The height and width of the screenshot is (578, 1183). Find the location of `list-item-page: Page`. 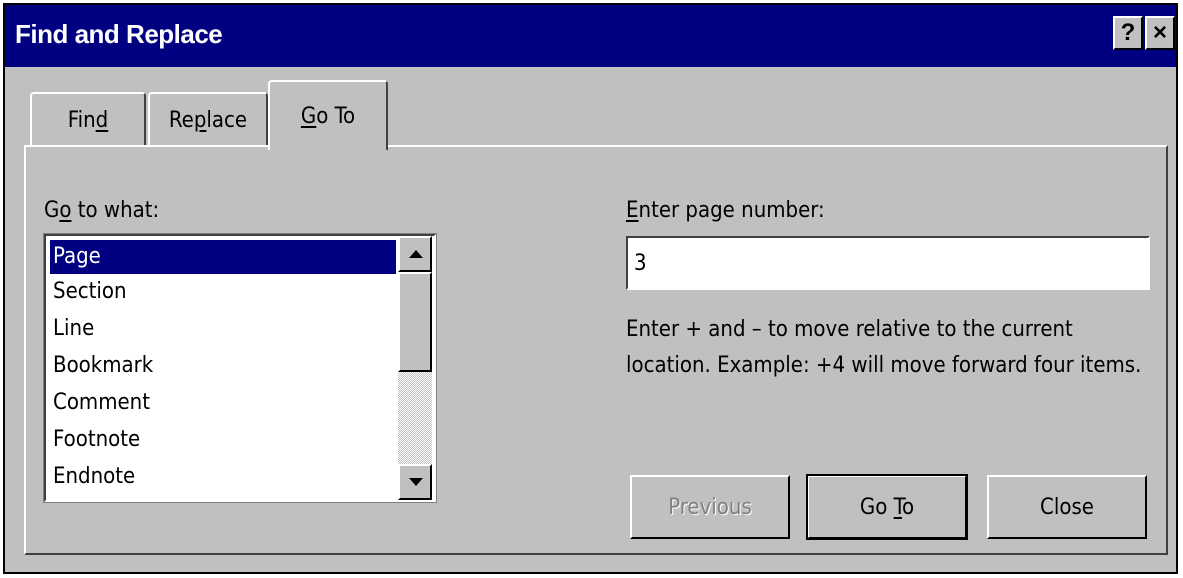

list-item-page: Page is located at coordinates (223, 257).